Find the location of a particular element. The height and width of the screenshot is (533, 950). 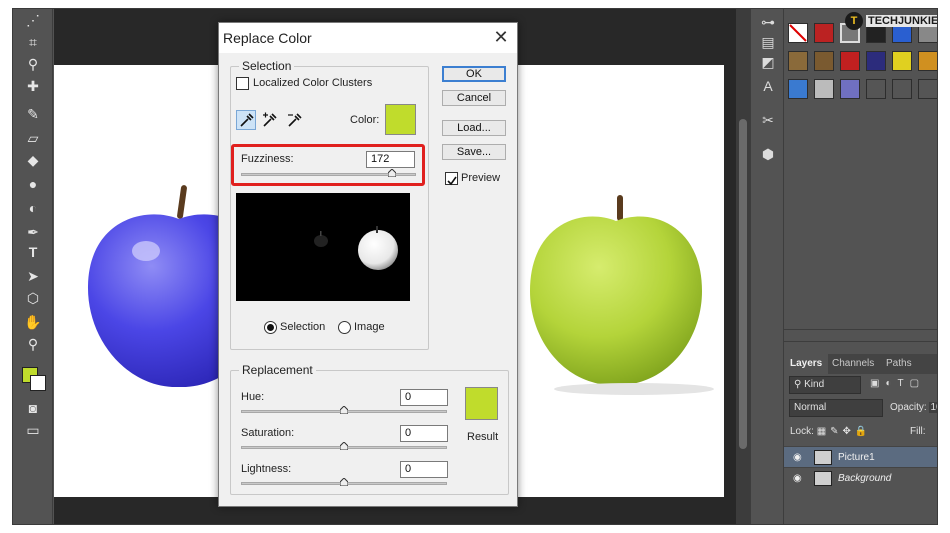

fuzziness-highlight-box is located at coordinates (328, 165).